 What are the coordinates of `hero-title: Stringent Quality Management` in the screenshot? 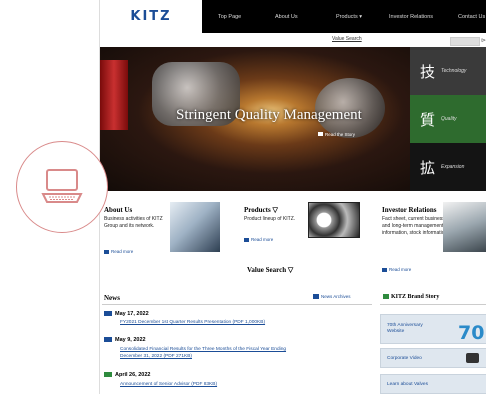 It's located at (269, 115).